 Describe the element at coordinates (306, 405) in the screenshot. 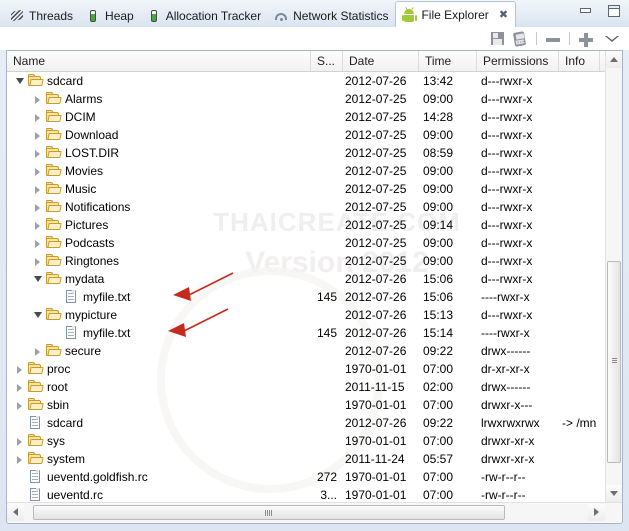

I see `table-row: sbin 1970-01-01 07:00 drwxr-x---` at that location.